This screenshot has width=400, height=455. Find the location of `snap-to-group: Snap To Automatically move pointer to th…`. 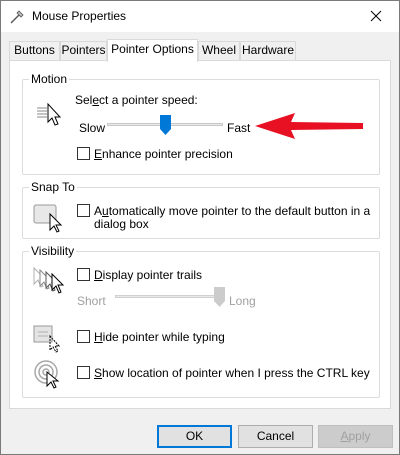

snap-to-group: Snap To Automatically move pointer to th… is located at coordinates (201, 209).